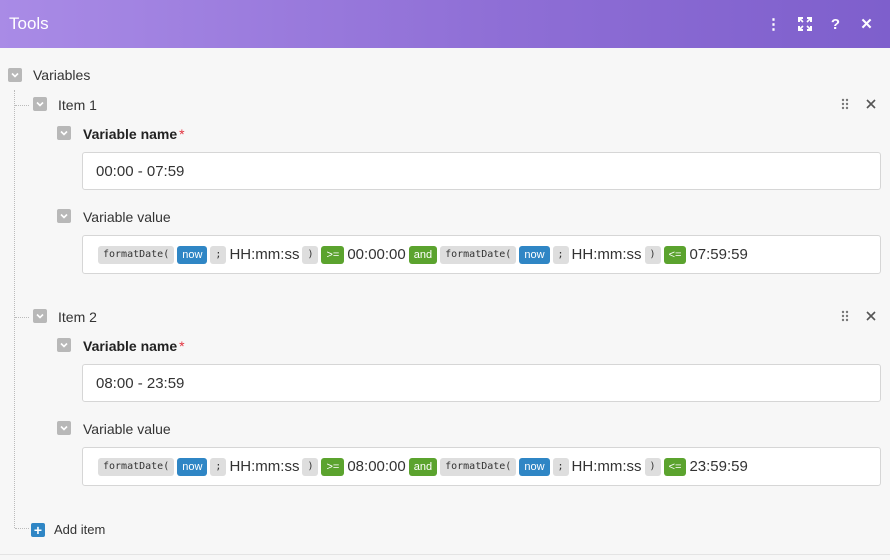  What do you see at coordinates (38, 529) in the screenshot?
I see `plus-icon: +` at bounding box center [38, 529].